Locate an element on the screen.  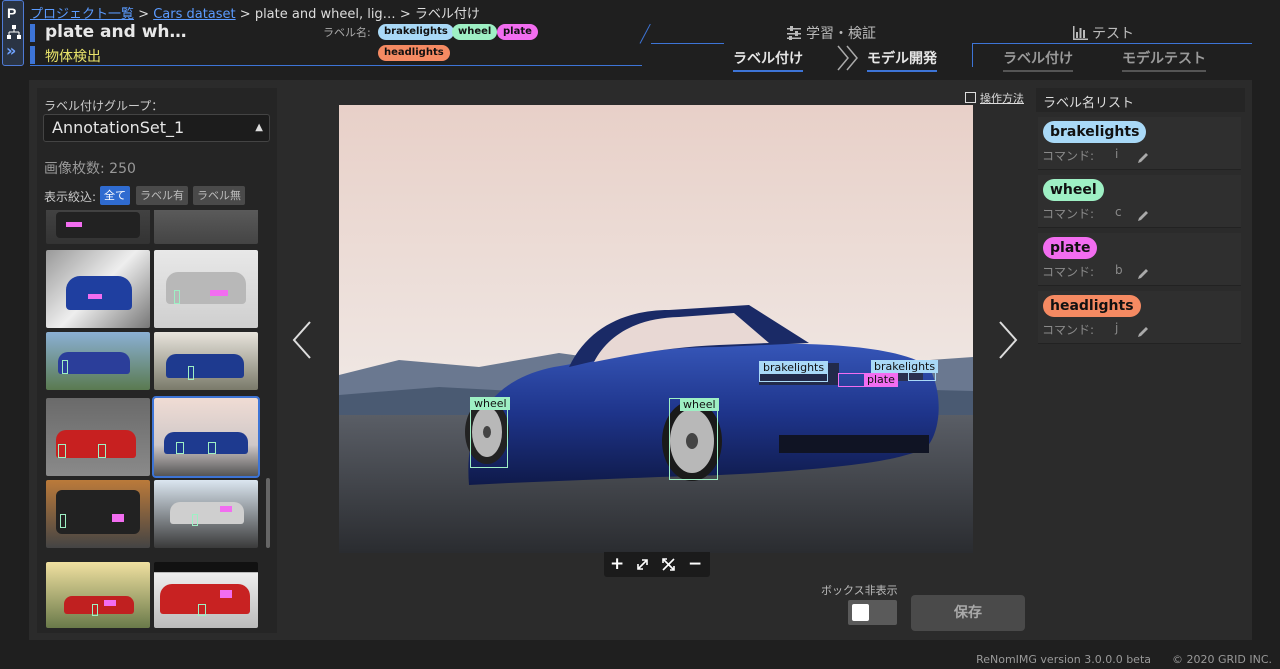
copyright-text: © 2020 GRID INC. is located at coordinates (1221, 659).